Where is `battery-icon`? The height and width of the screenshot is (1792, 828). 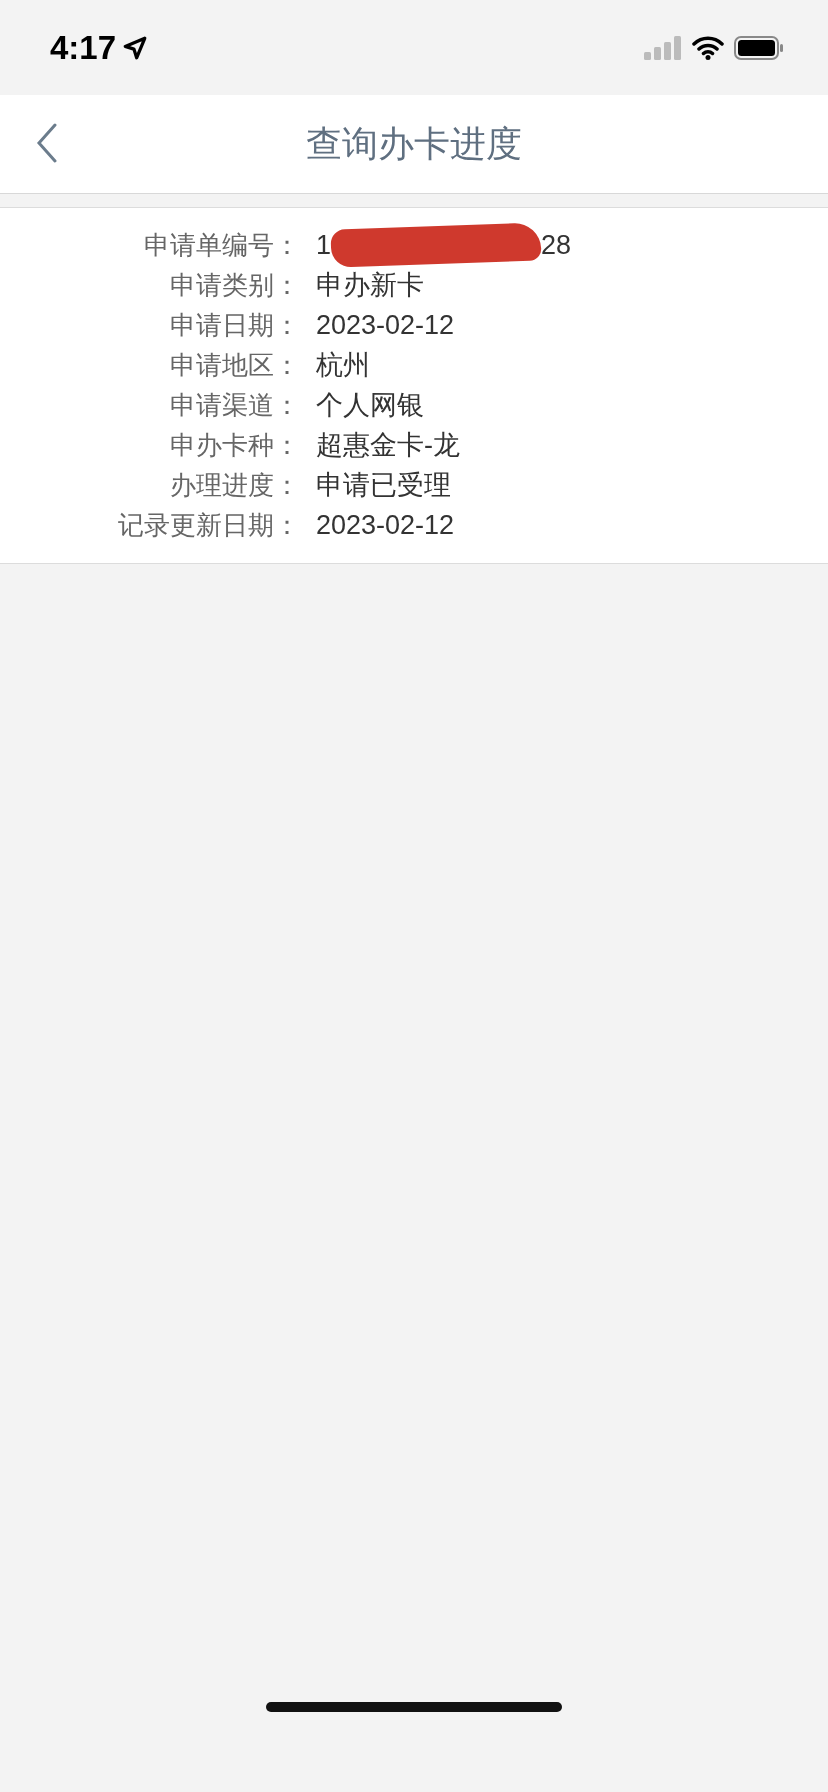 battery-icon is located at coordinates (759, 47).